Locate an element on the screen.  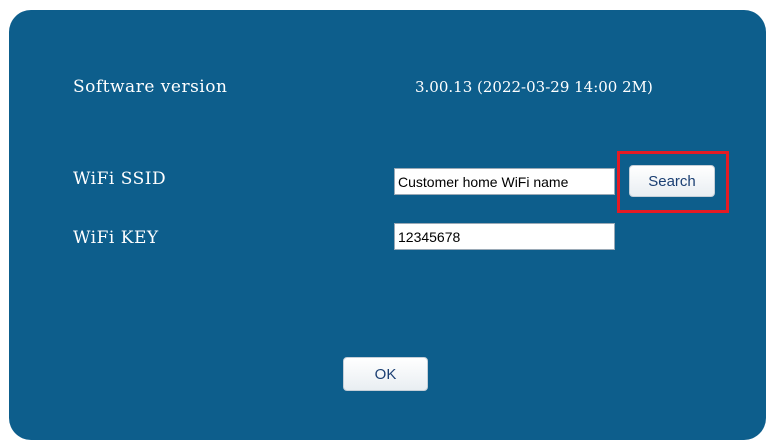
wifi-key-label: WiFi KEY is located at coordinates (116, 238).